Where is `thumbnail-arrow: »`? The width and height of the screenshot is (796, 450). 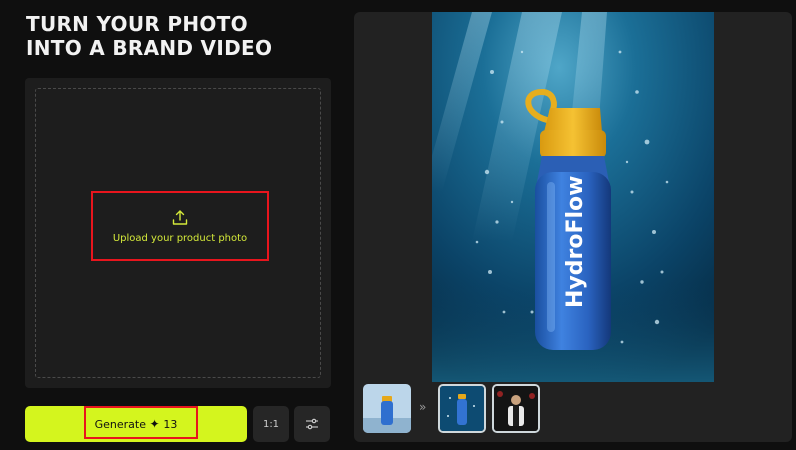
thumbnail-arrow: » is located at coordinates (423, 407).